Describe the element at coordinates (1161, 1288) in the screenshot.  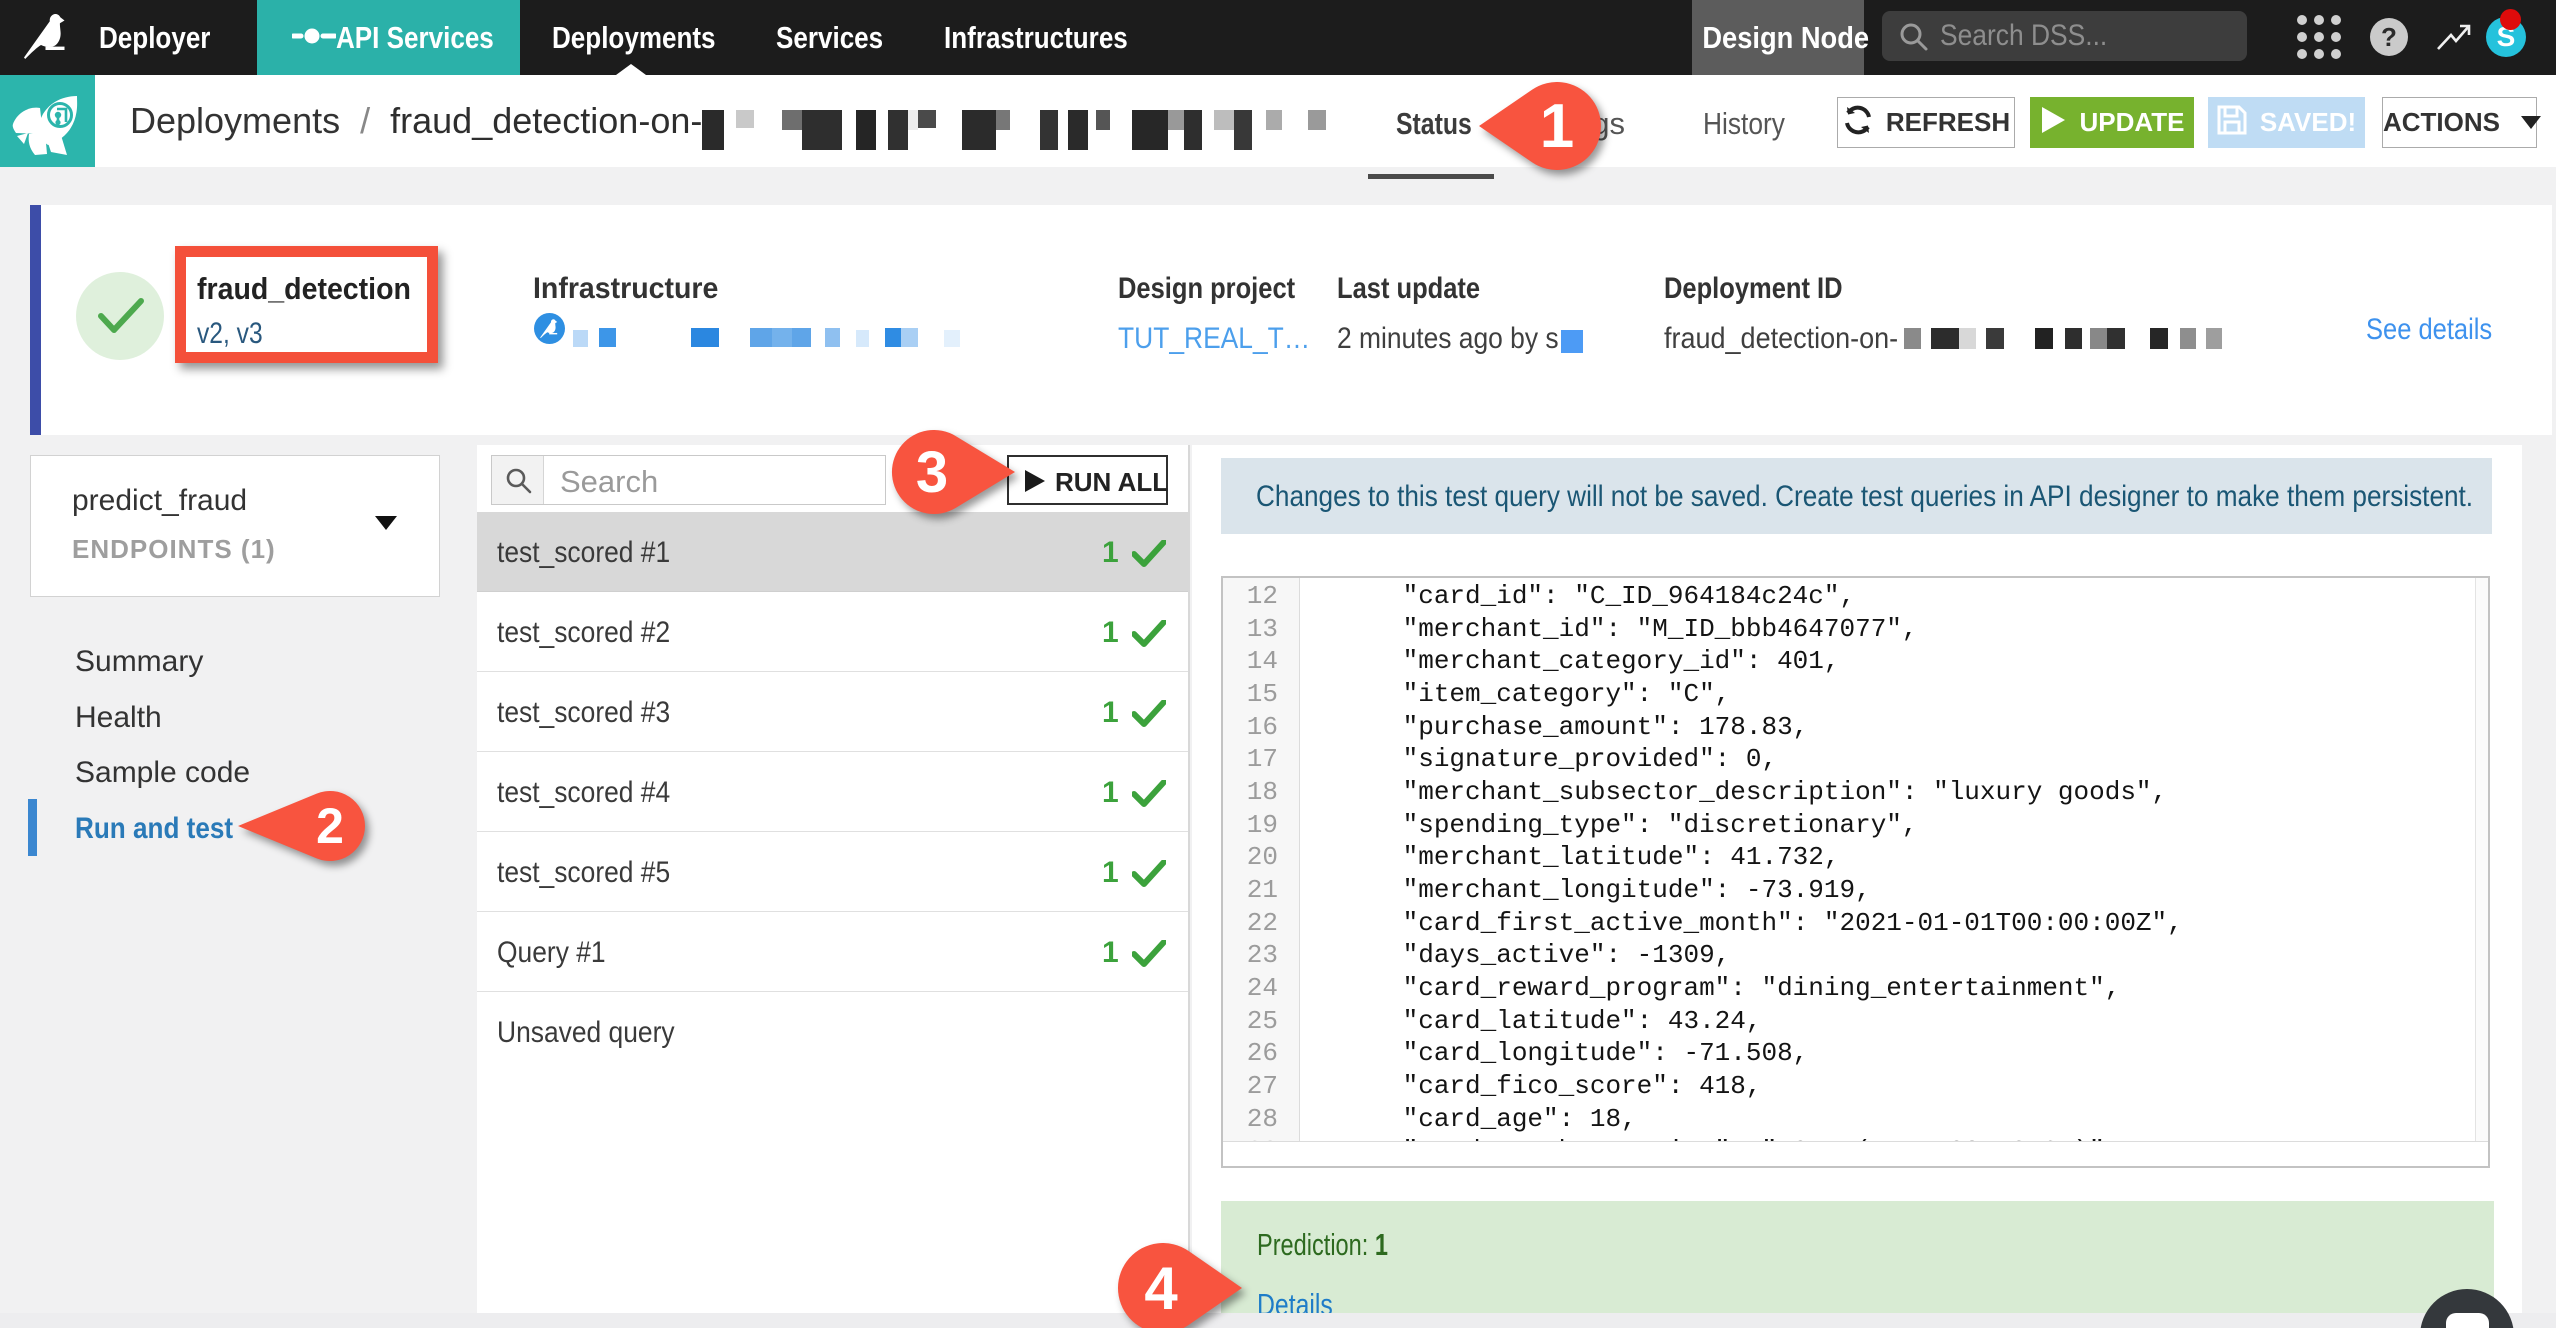
I see `svg-text: 4` at that location.